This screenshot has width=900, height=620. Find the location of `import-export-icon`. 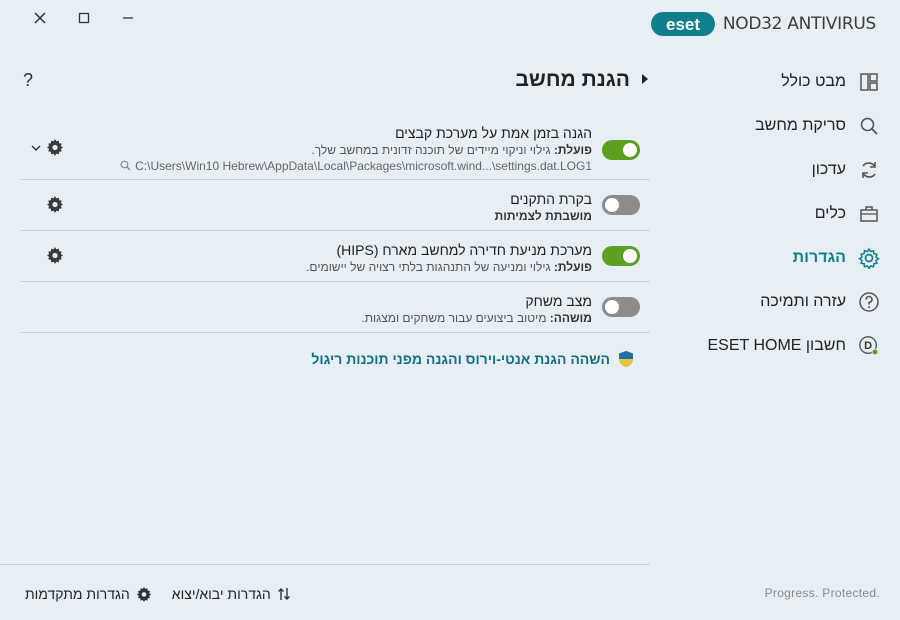

import-export-icon is located at coordinates (283, 594).